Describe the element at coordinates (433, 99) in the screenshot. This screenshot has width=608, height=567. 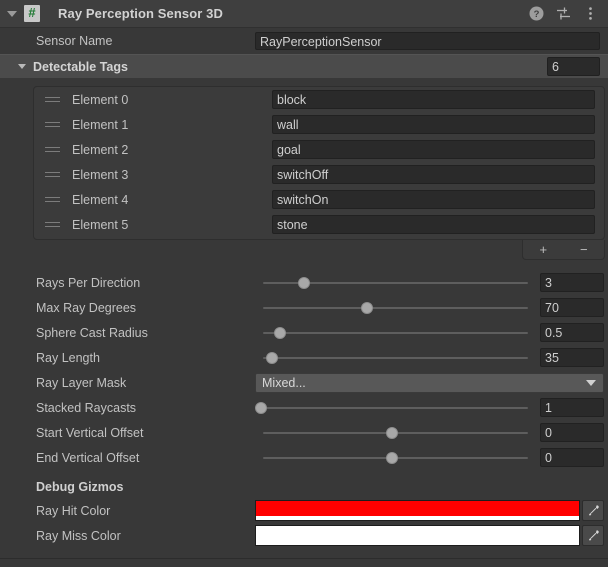
I see `element-value-input: block` at that location.